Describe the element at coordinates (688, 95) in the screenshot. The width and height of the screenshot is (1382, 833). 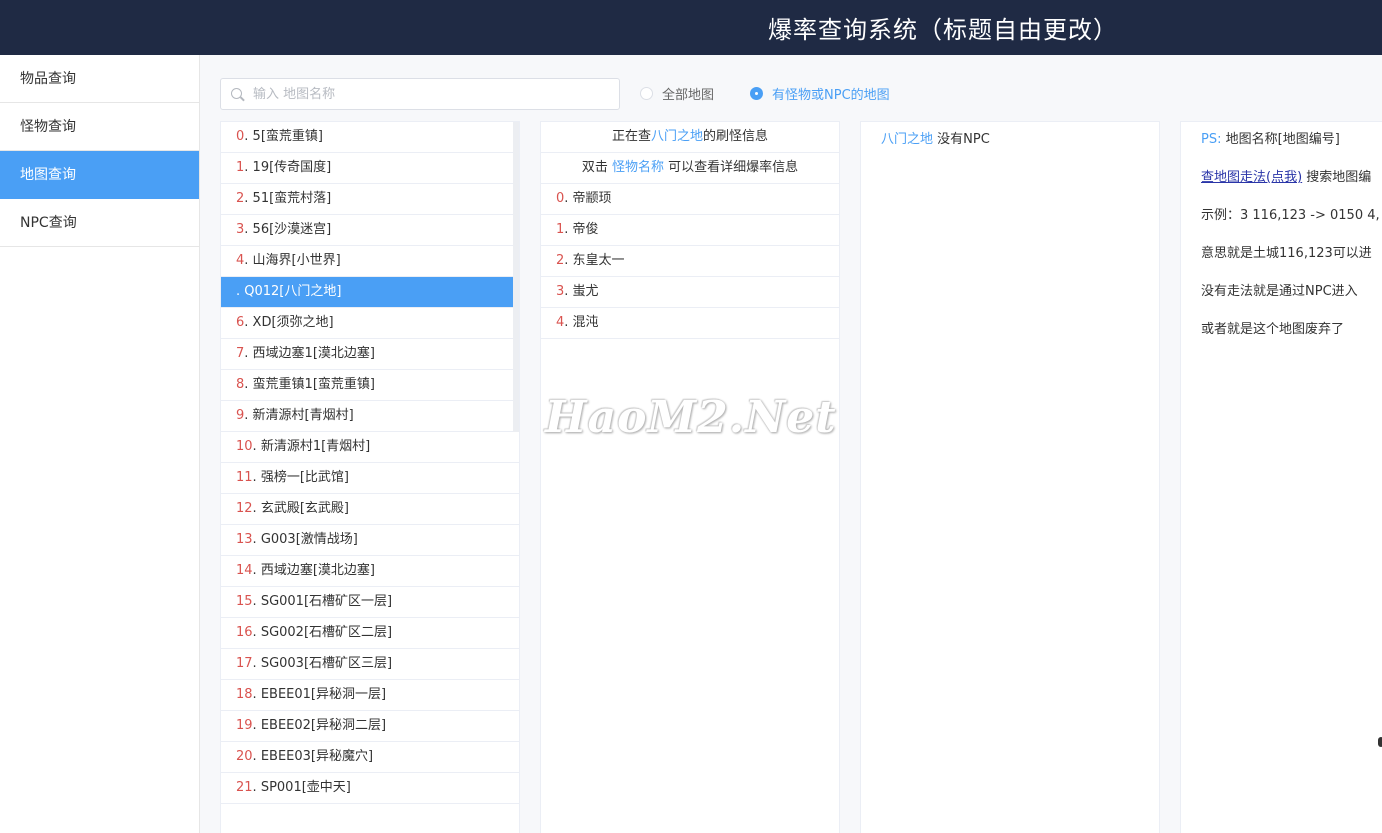
I see `radio-all-maps-label: 全部地图` at that location.